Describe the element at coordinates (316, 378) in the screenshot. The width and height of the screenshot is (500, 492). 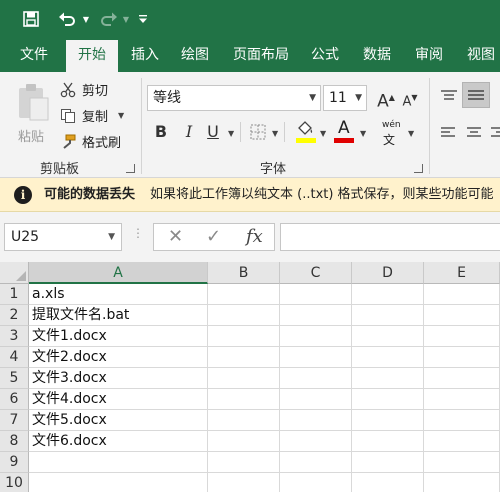
I see `cell-c5` at that location.